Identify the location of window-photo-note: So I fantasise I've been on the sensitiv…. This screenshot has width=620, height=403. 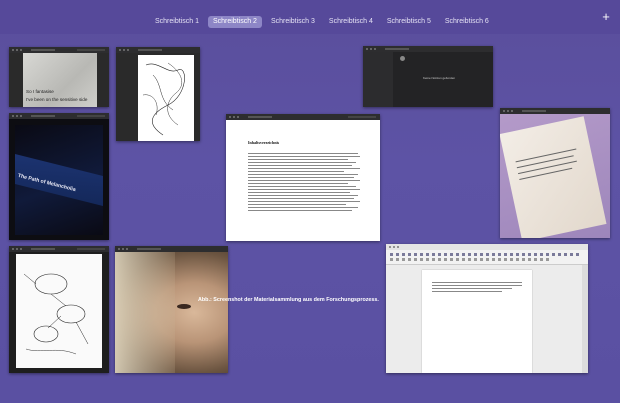
(59, 77).